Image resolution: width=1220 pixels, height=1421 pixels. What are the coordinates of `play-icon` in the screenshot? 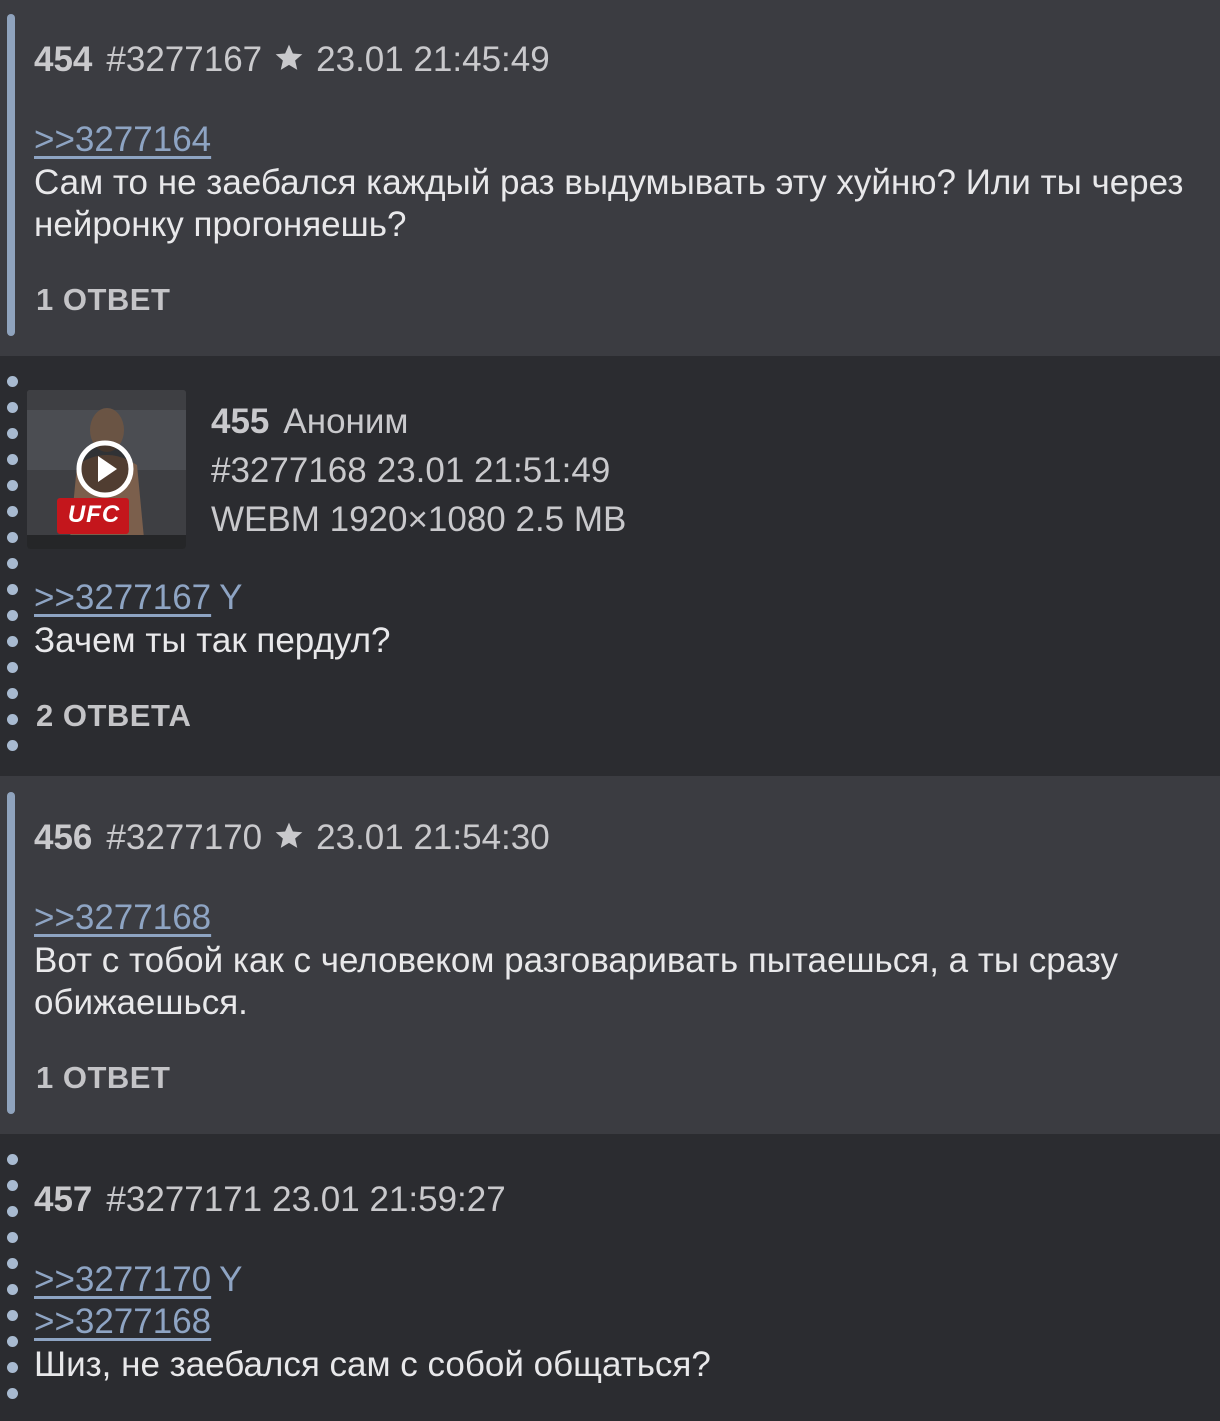 It's located at (105, 469).